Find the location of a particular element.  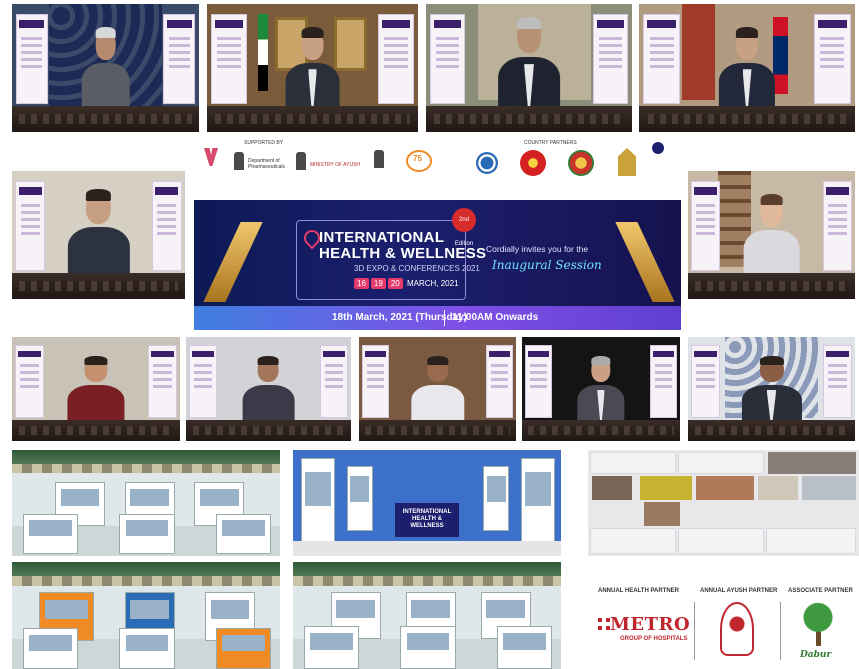

metro-logo: METRO is located at coordinates (650, 624).